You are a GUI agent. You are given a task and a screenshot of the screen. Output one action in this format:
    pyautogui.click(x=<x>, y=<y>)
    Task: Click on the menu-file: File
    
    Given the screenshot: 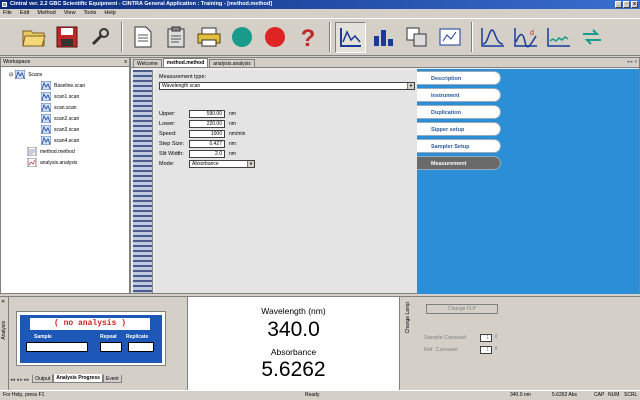 What is the action you would take?
    pyautogui.click(x=7, y=13)
    